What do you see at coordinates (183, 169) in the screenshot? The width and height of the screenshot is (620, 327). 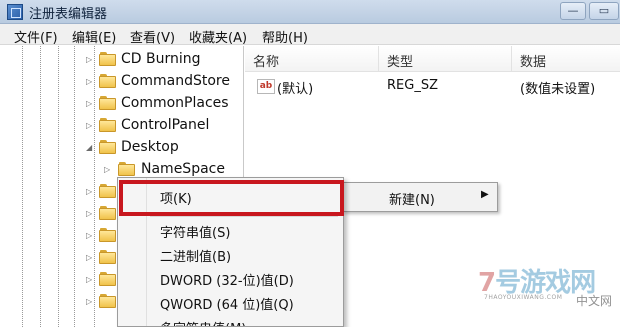 I see `tree-item-label: NameSpace` at bounding box center [183, 169].